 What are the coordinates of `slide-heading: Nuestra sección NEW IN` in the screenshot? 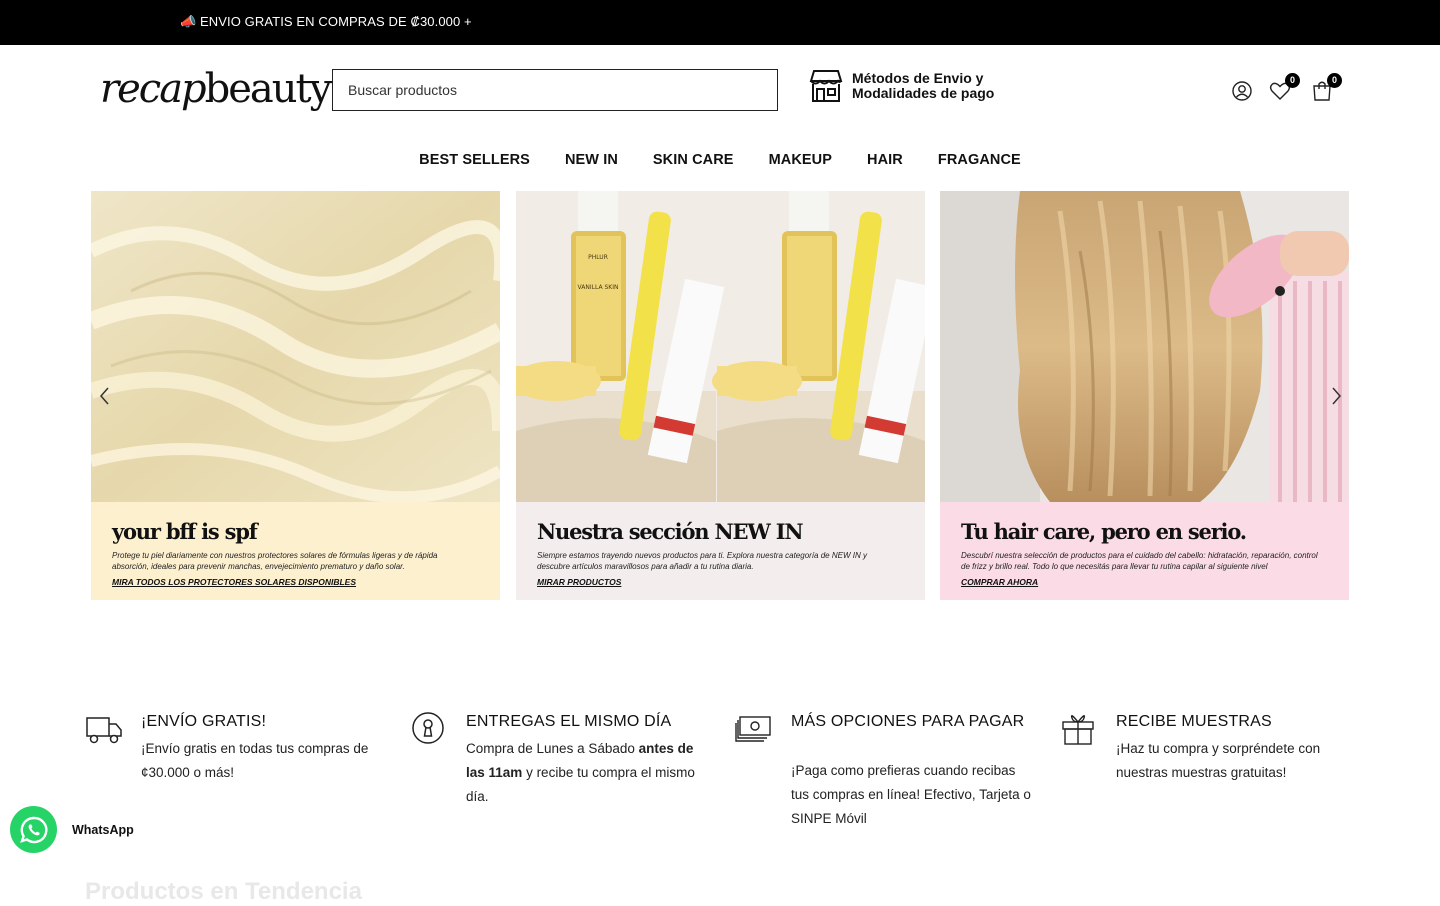 It's located at (670, 531).